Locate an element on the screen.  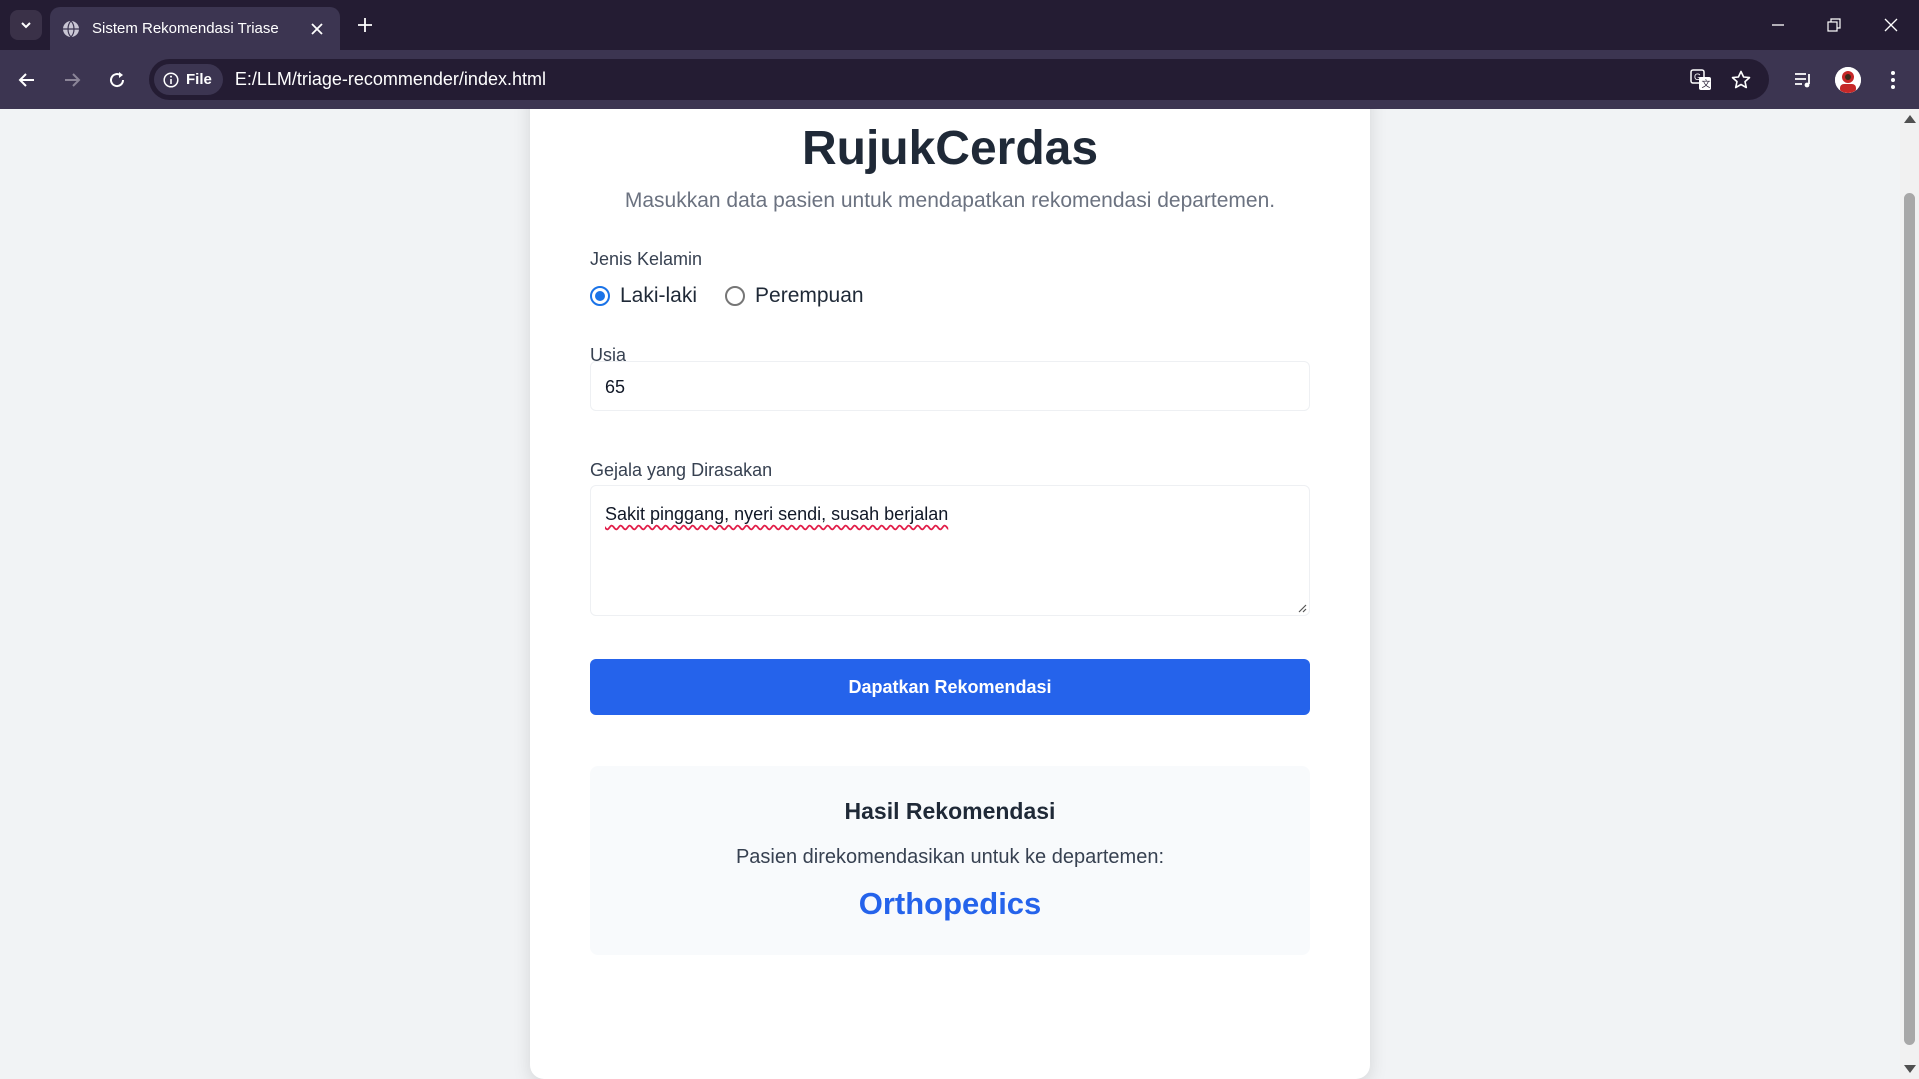
reload-button is located at coordinates (117, 80).